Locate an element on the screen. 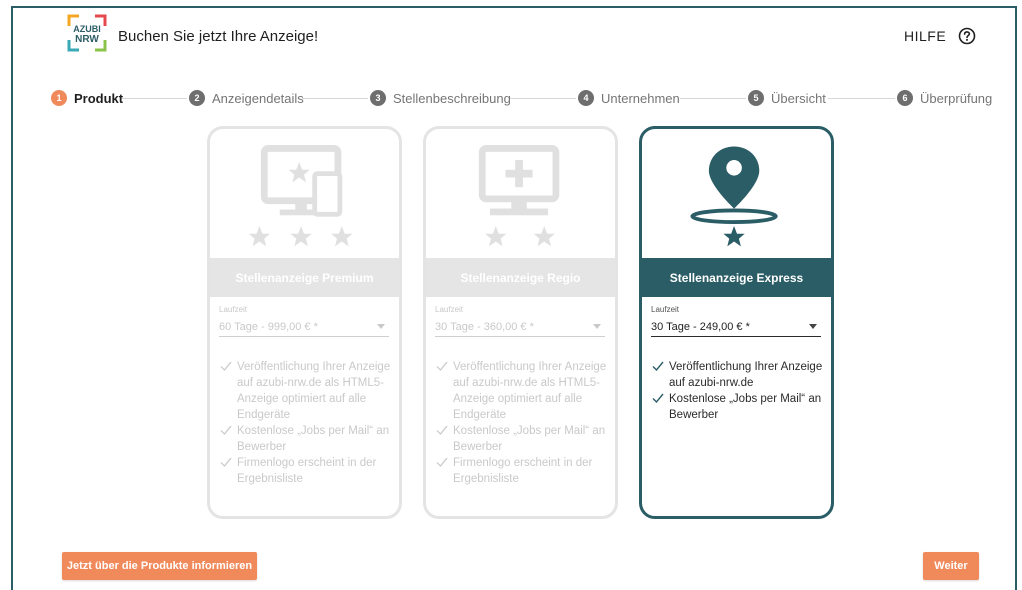 The image size is (1022, 590). product-info-button: Jetzt über die Produkte informieren is located at coordinates (159, 566).